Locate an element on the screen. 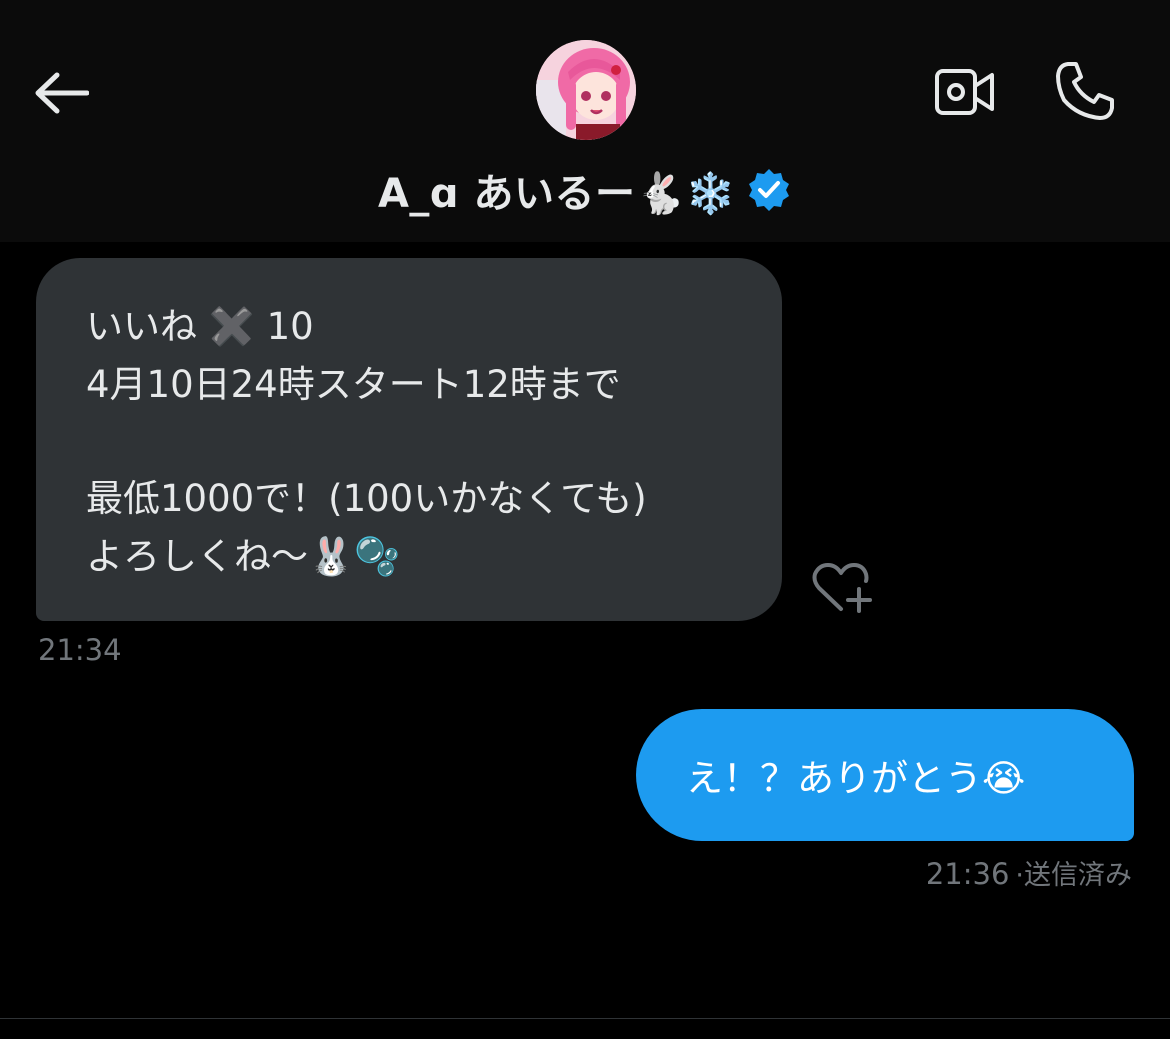 The height and width of the screenshot is (1039, 1170). avatar is located at coordinates (586, 90).